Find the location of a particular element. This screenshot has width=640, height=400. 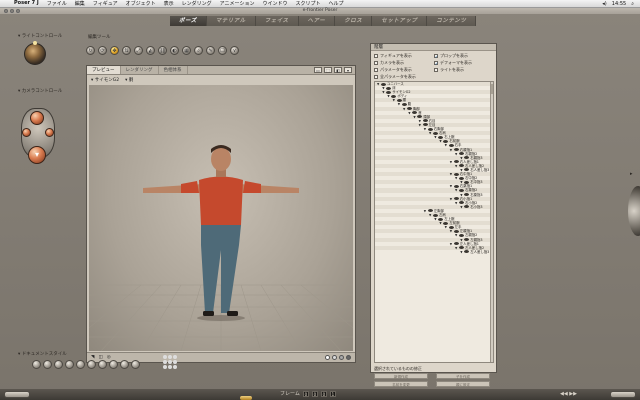

body-part-select: ▾ 胴 is located at coordinates (129, 80).